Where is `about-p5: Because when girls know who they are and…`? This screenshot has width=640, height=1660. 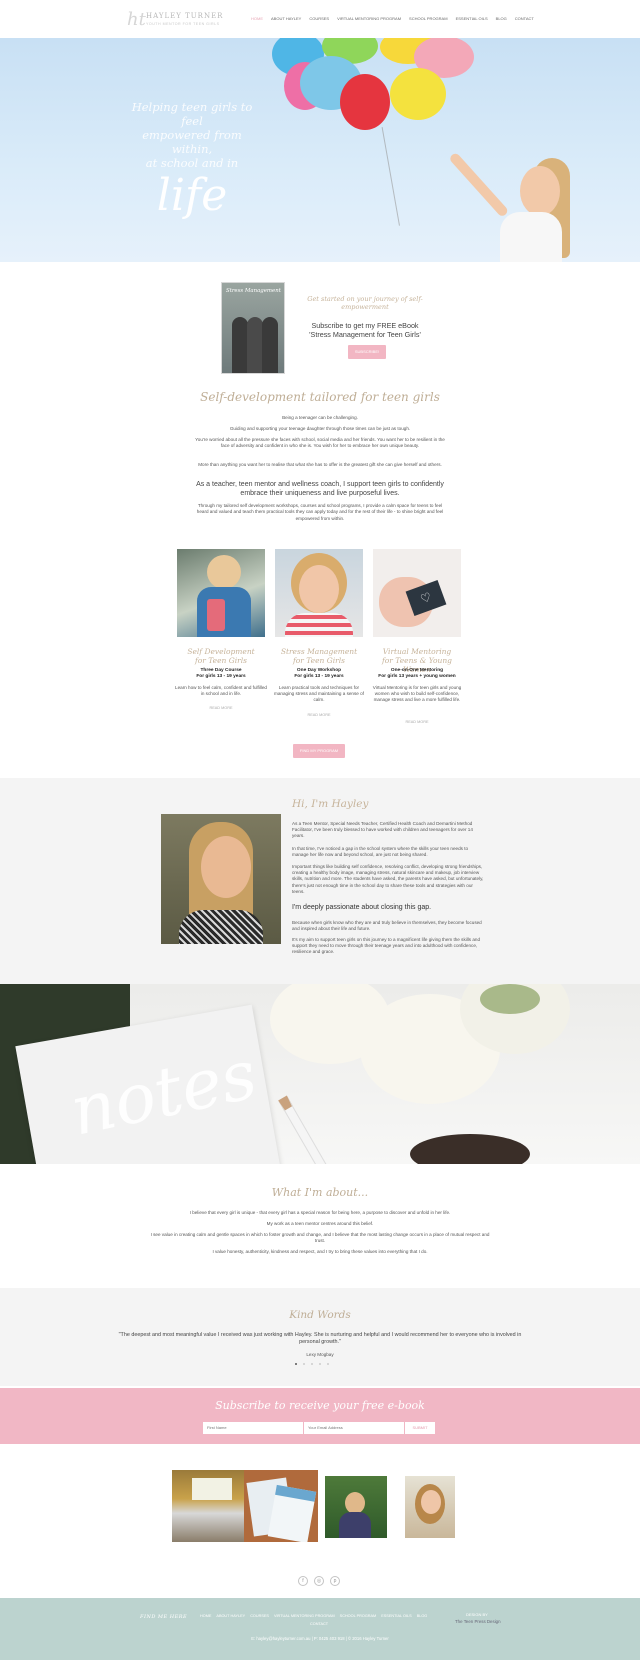 about-p5: Because when girls know who they are and… is located at coordinates (387, 926).